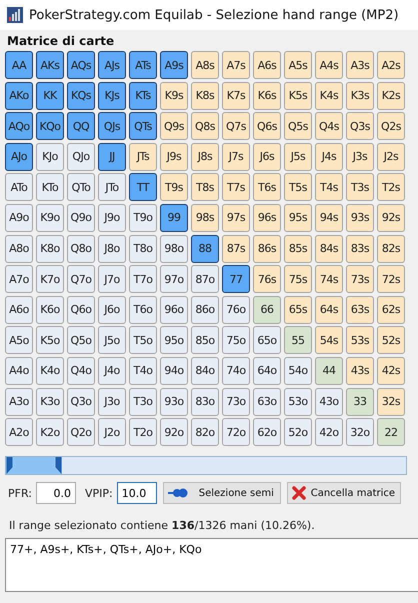  Describe the element at coordinates (298, 370) in the screenshot. I see `hand-cell: 54o` at that location.